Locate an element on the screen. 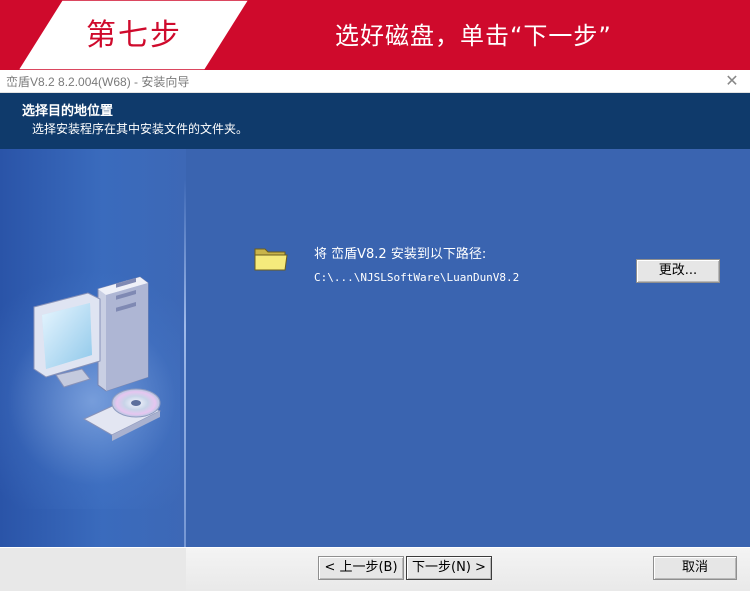 The image size is (750, 591). wizard-footer: < 上一步(B) 下一步(N) > 取消 is located at coordinates (375, 569).